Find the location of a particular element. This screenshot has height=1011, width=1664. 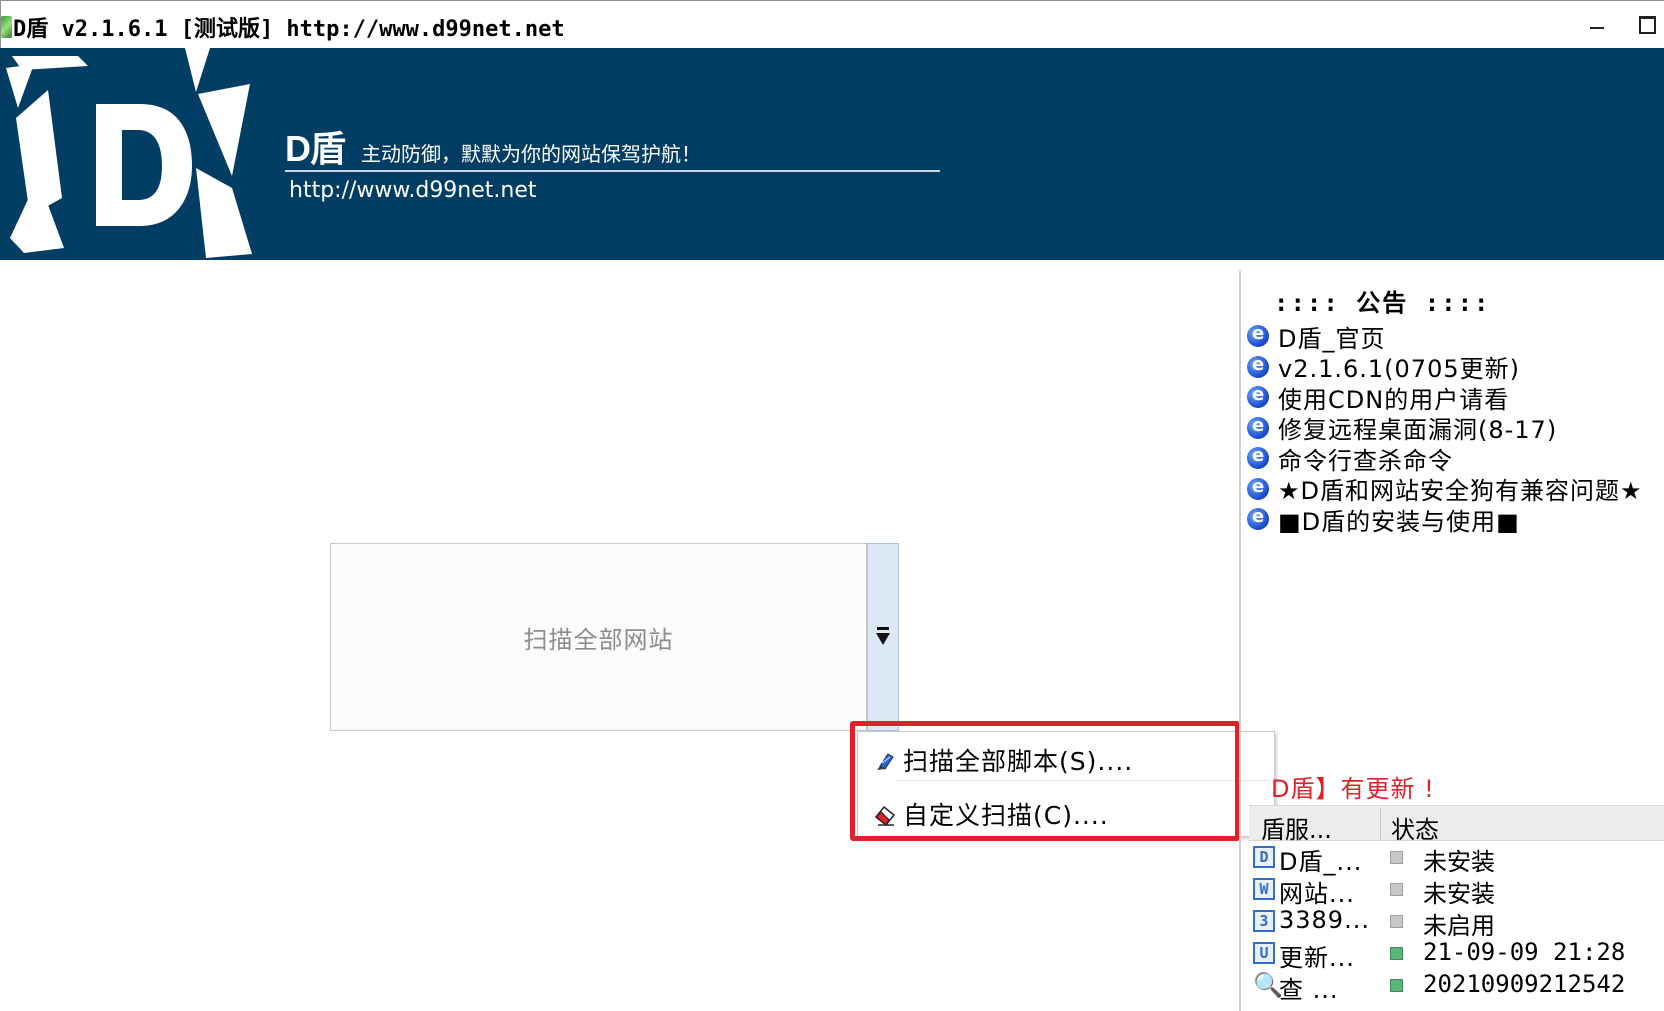

row-status: 未启用 is located at coordinates (1459, 926).